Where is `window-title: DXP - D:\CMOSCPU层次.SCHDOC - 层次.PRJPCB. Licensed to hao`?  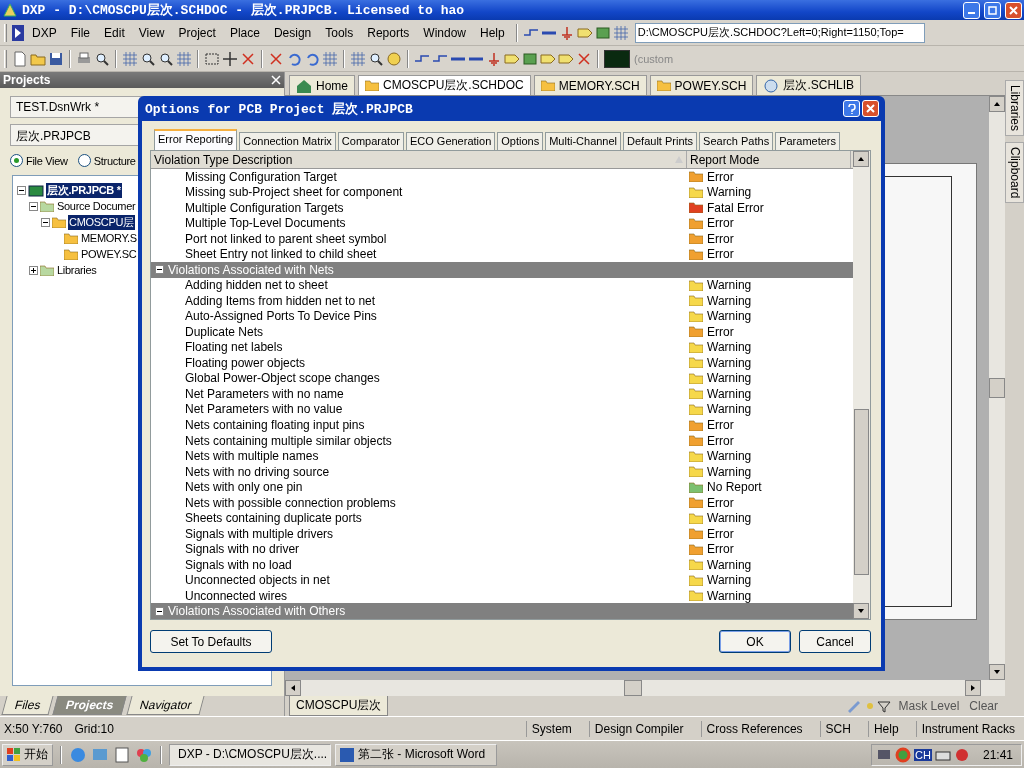
window-title: DXP - D:\CMOSCPU层次.SCHDOC - 层次.PRJPCB. Licensed to hao is located at coordinates (244, 10).